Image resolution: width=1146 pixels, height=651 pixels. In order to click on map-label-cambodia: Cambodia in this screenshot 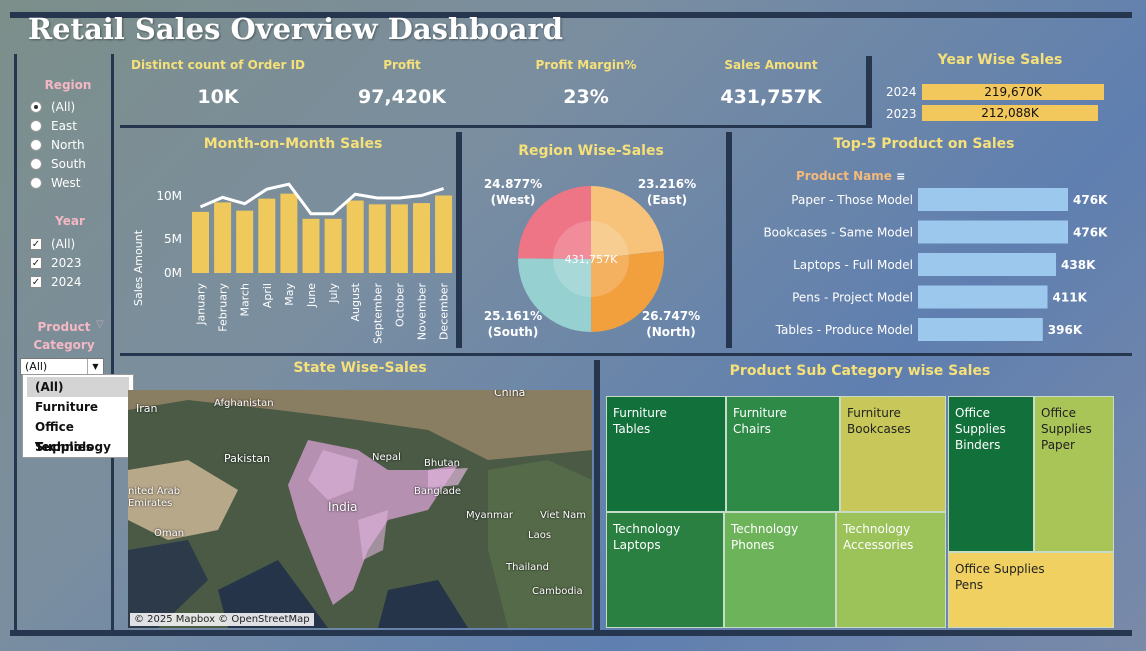, I will do `click(557, 591)`.